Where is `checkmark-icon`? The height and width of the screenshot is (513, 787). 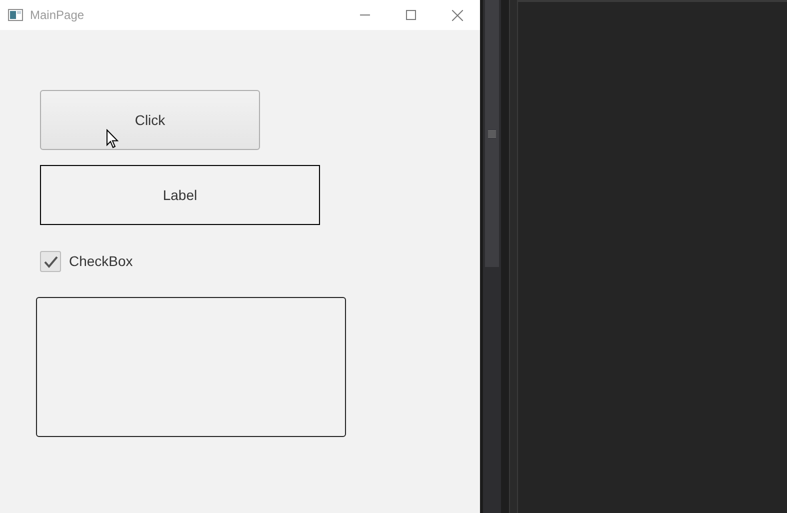
checkmark-icon is located at coordinates (51, 262).